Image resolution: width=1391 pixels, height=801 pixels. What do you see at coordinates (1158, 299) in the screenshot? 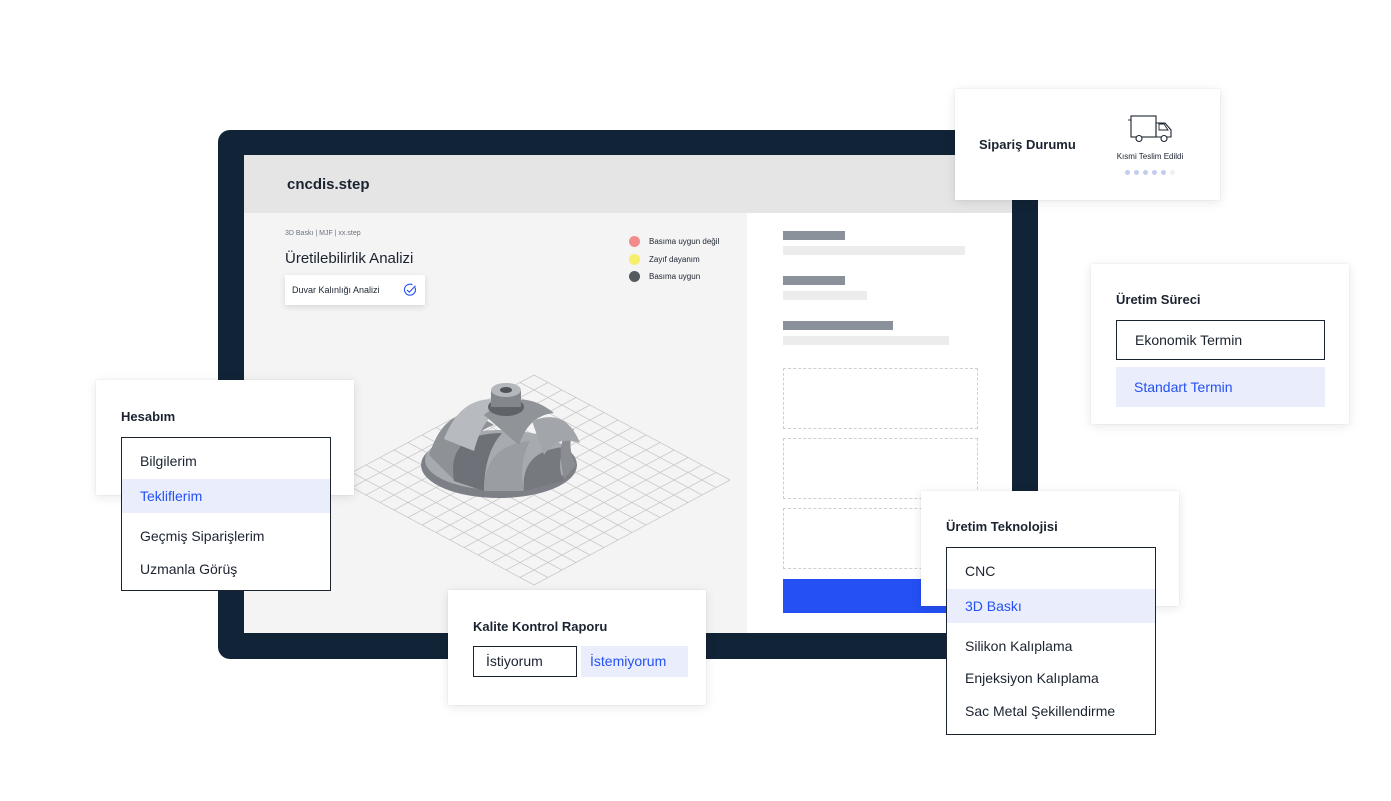
I see `production-process-title: Üretim Süreci` at bounding box center [1158, 299].